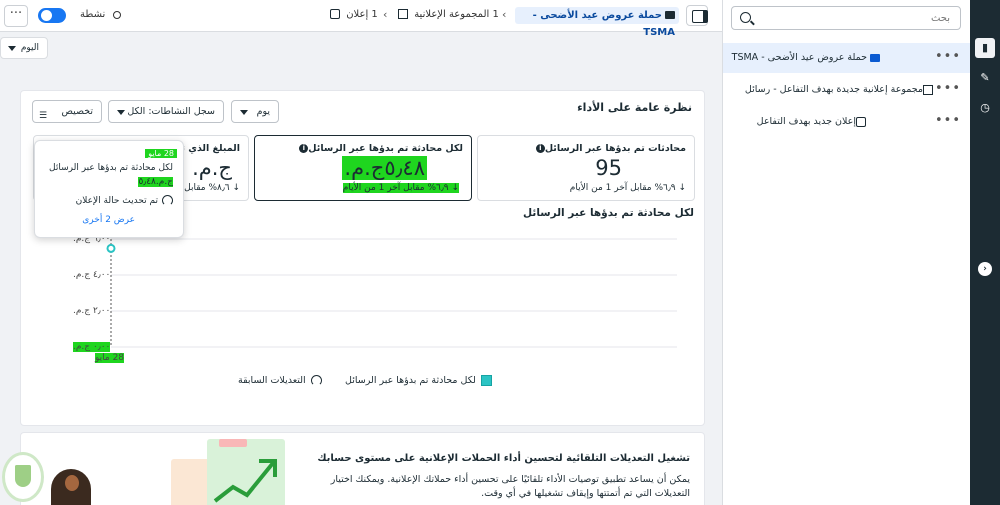  I want to click on more-options-button: ···, so click(16, 16).